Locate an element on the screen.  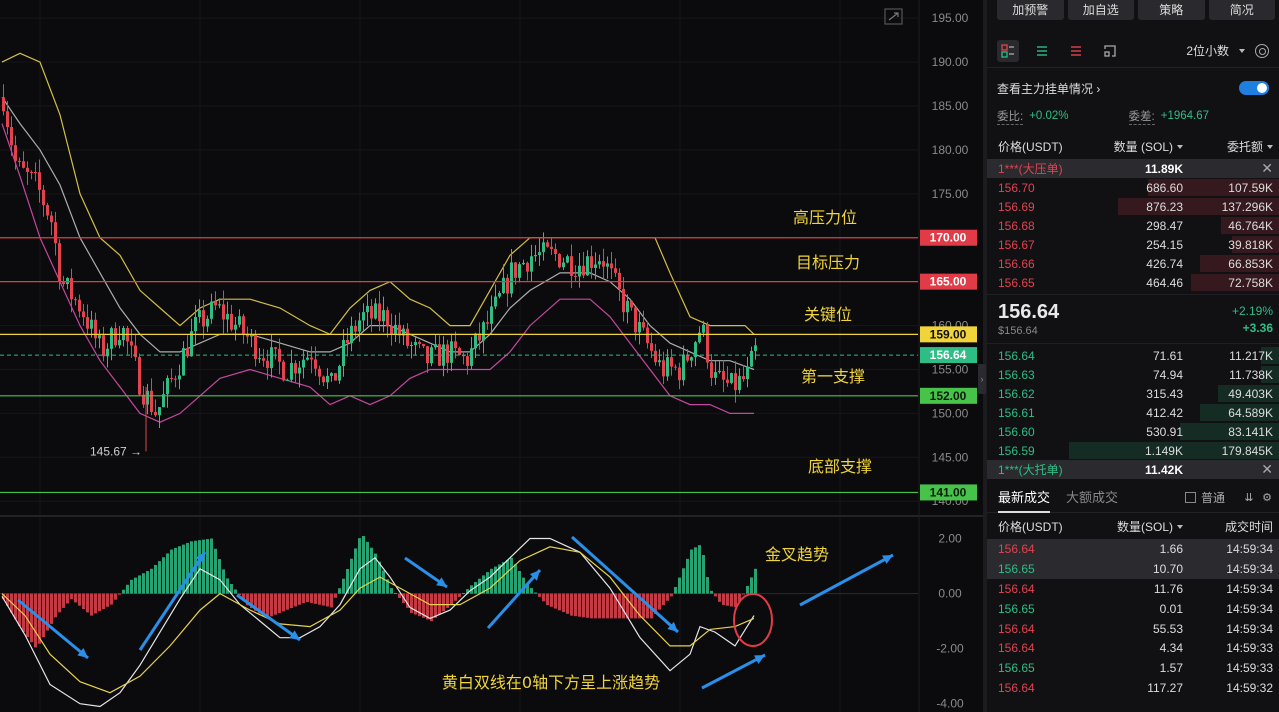
settings-icon: ⚙ is located at coordinates (1267, 498).